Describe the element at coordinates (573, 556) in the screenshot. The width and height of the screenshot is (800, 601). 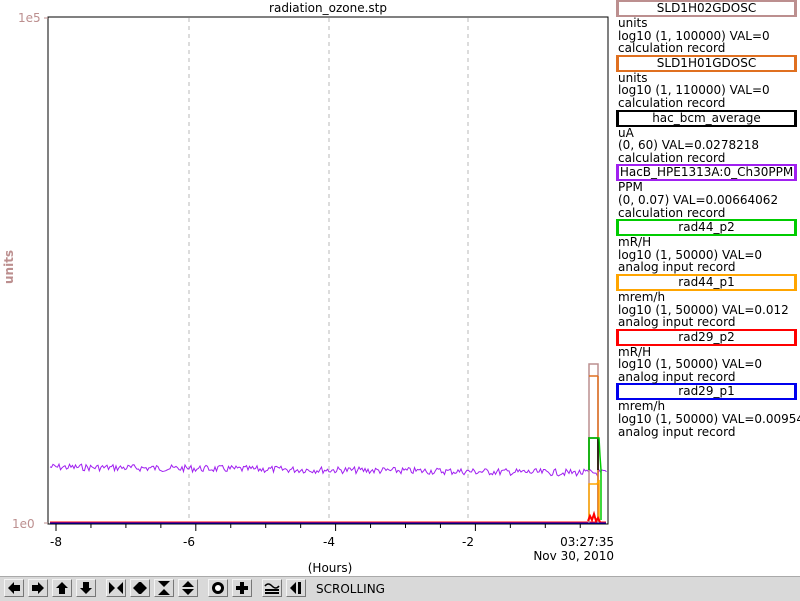
I see `x-axis-end-date: Nov 30, 2010` at that location.